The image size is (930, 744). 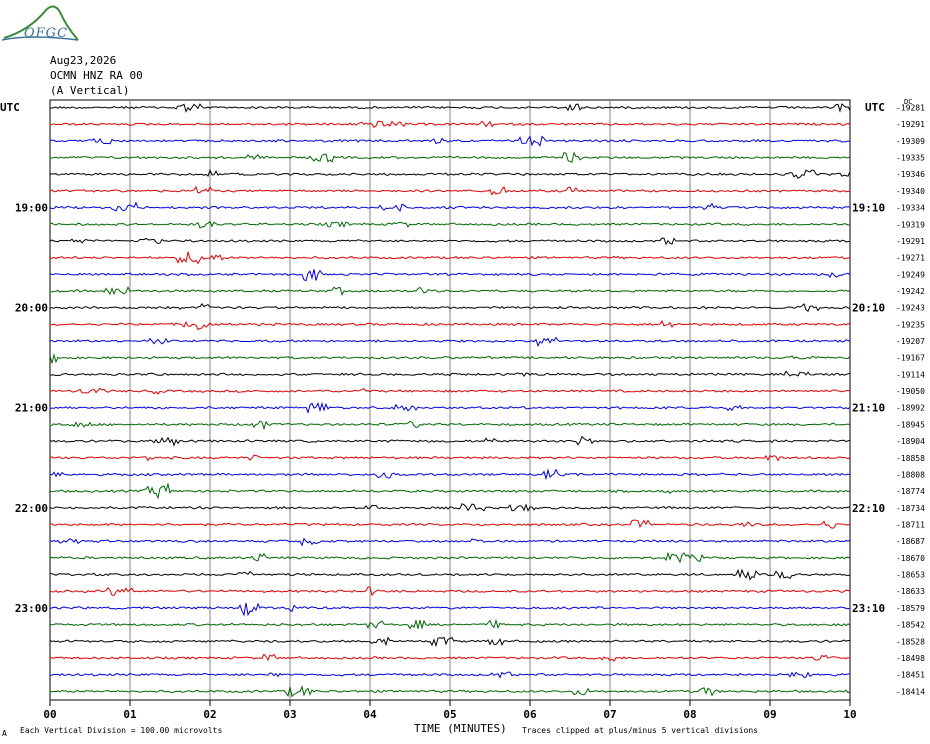 I want to click on dc-offset-label: -19309, so click(x=910, y=141).